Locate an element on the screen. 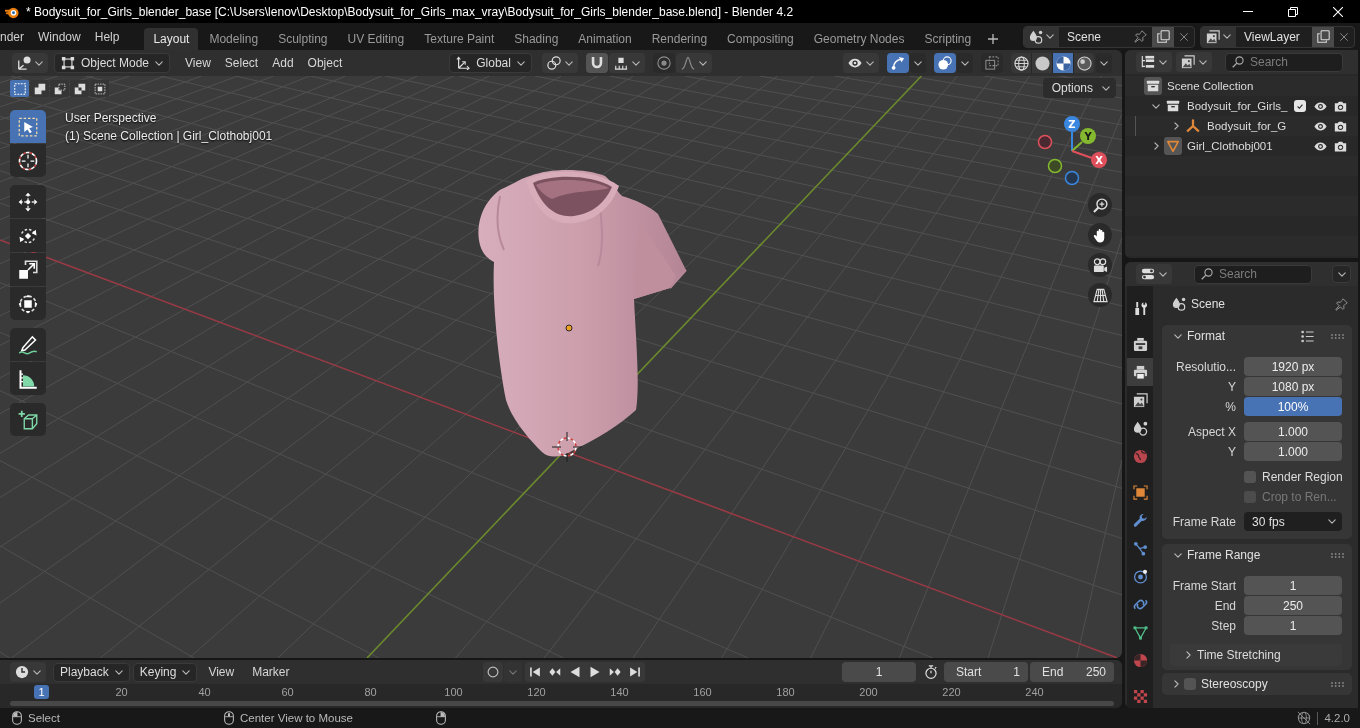  axis-handle: Z is located at coordinates (1072, 134).